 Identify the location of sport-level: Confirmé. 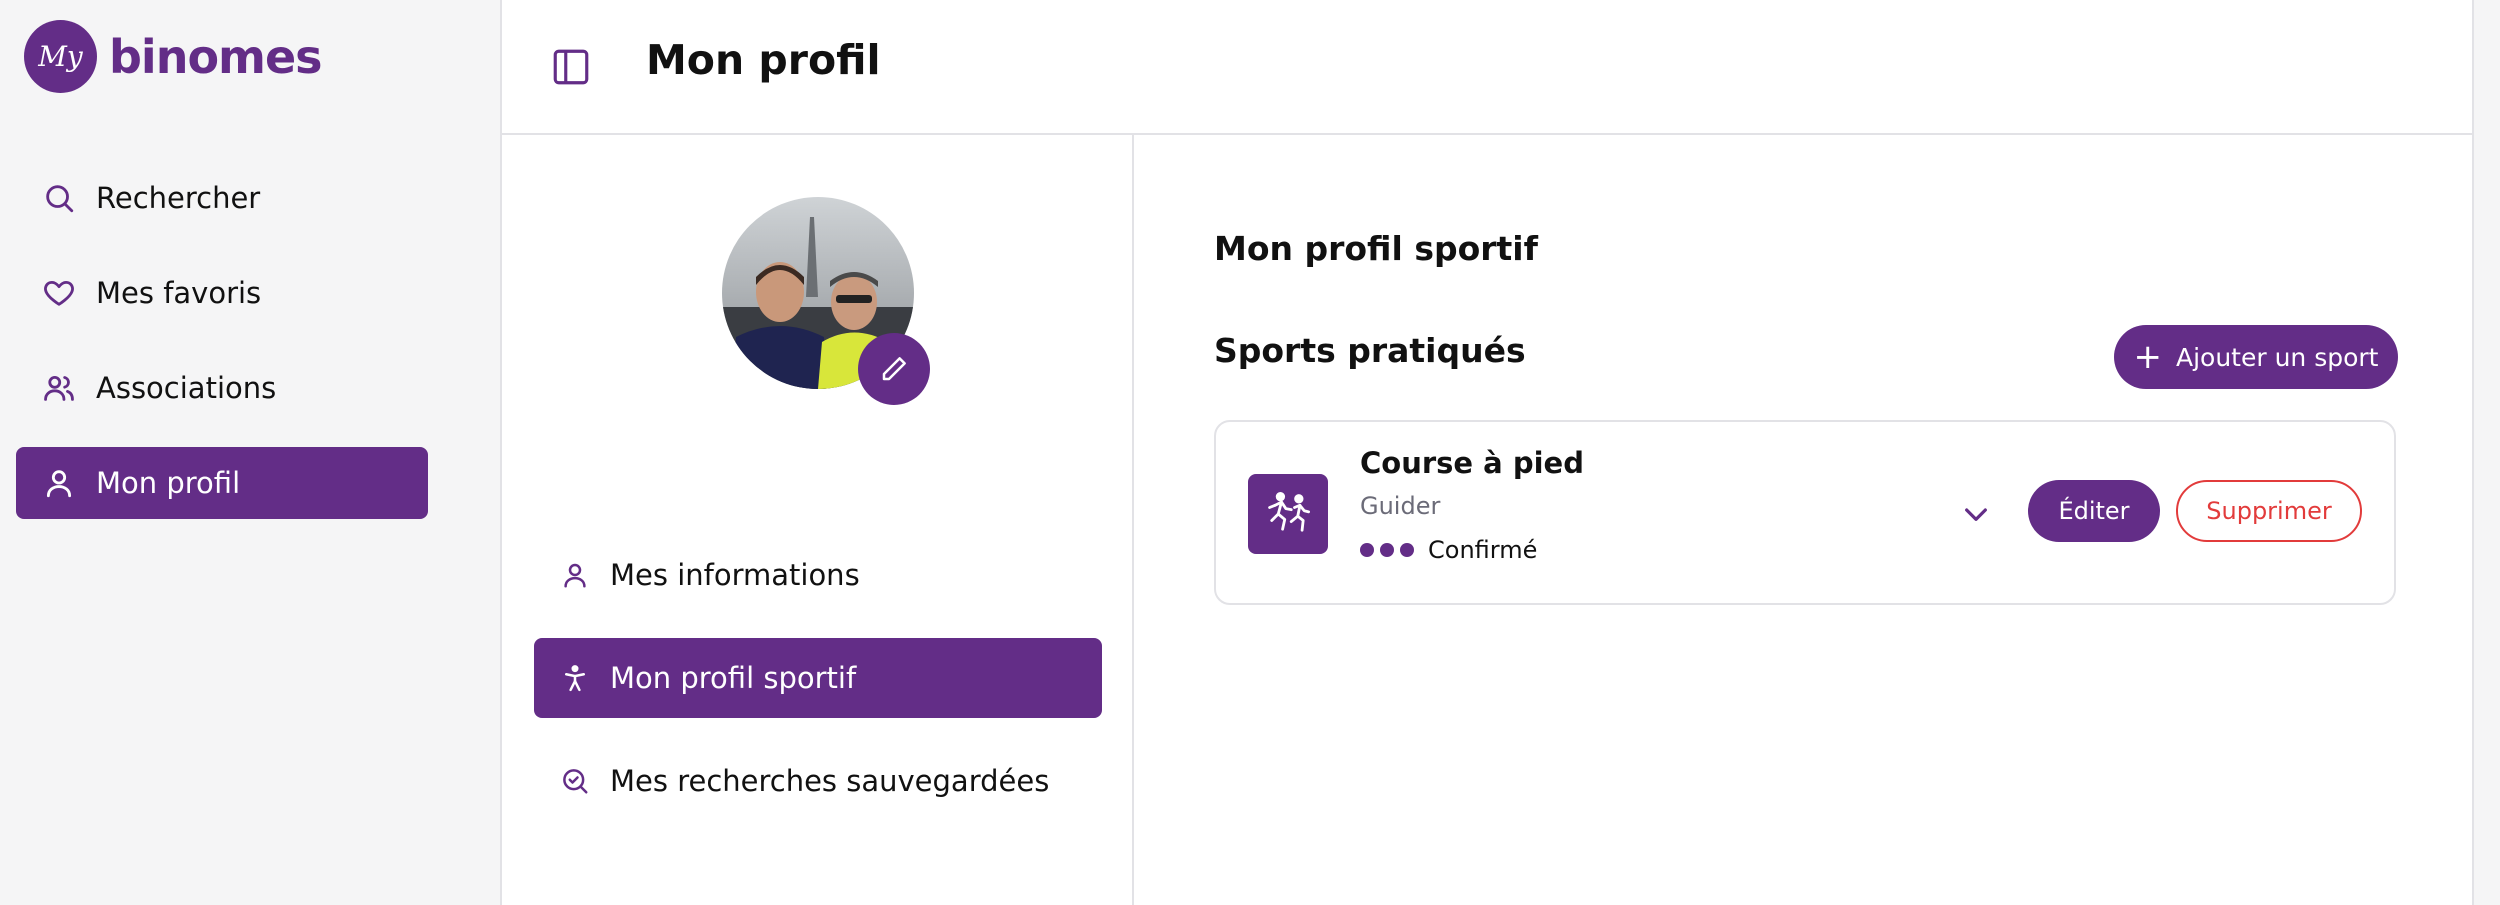
(1448, 550).